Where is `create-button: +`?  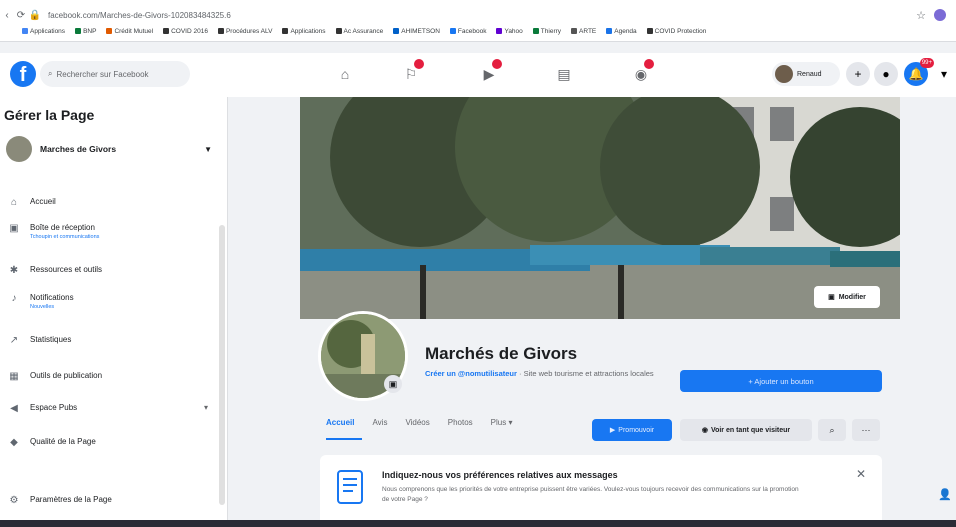
create-button: + is located at coordinates (858, 74).